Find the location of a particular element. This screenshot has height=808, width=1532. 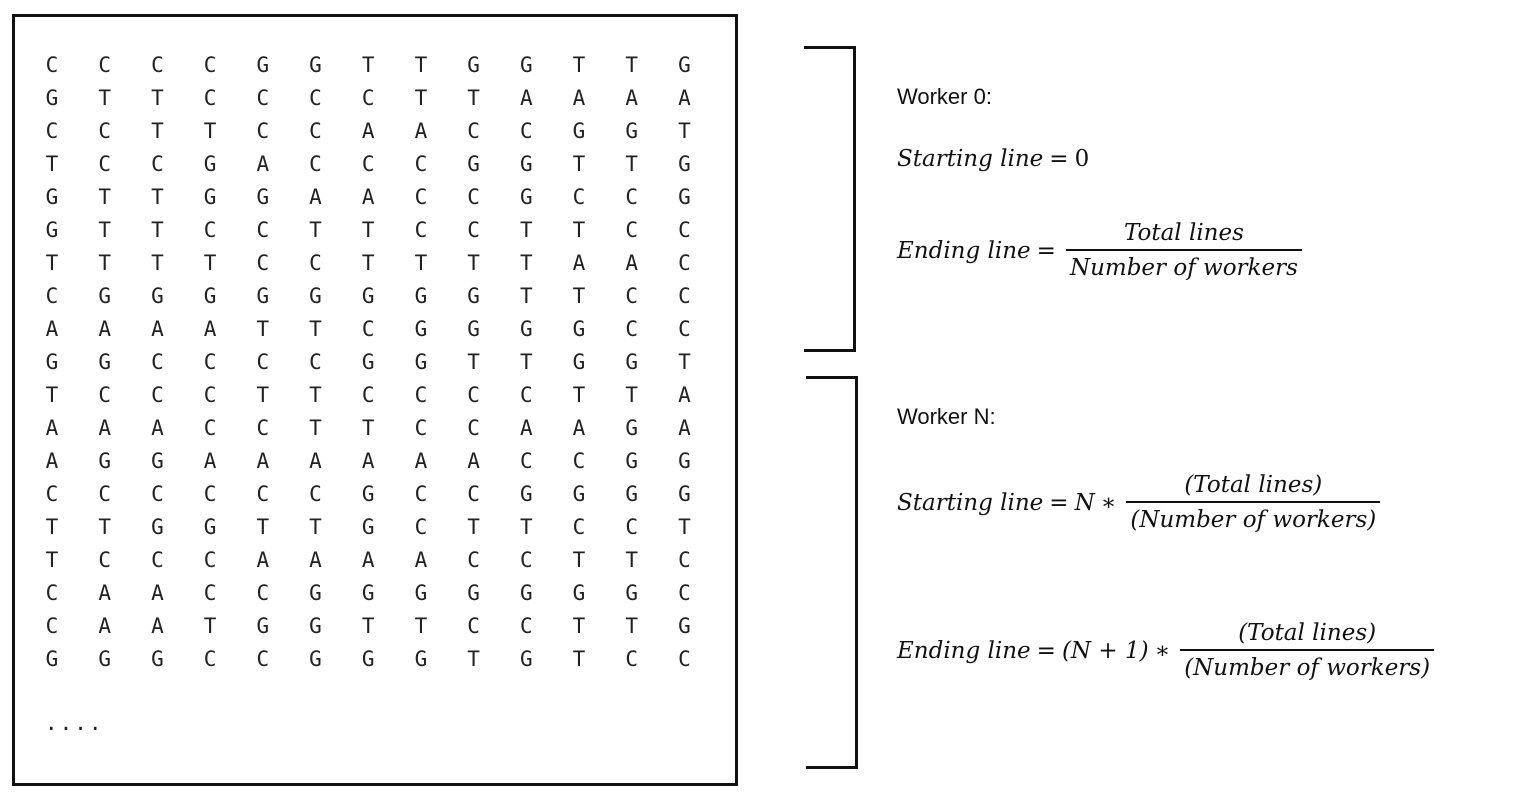

fraction: Total lines Number of workers is located at coordinates (1183, 250).